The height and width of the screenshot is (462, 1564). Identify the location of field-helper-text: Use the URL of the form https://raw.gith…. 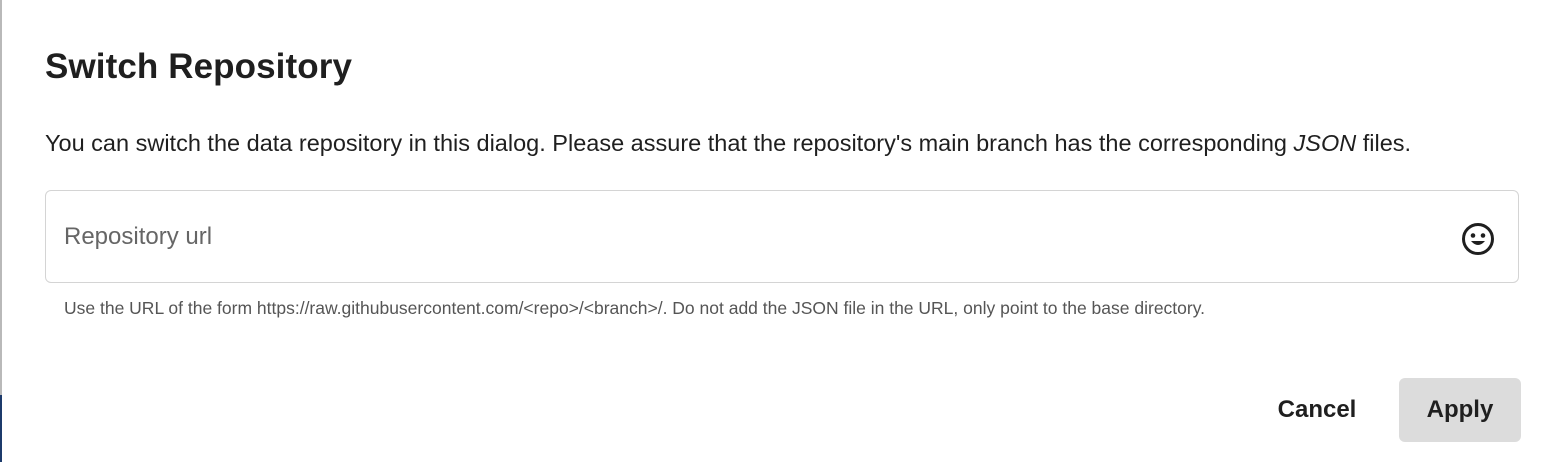
(635, 308).